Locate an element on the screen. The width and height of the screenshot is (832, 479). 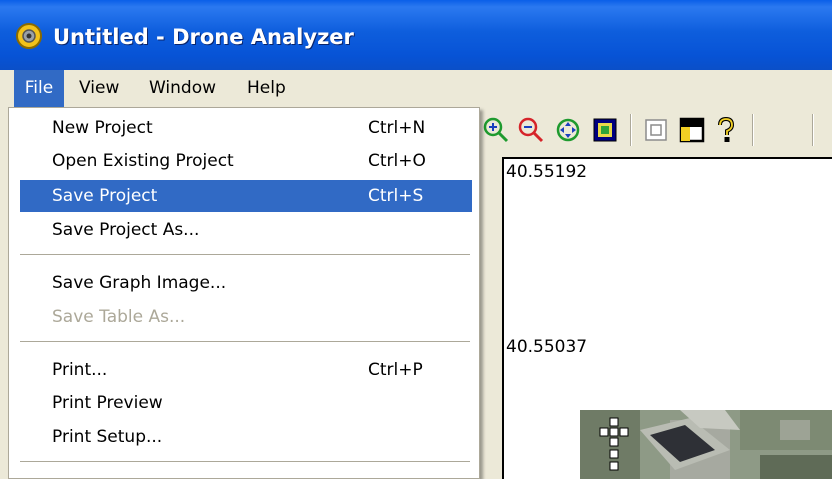
menu-view: View is located at coordinates (99, 88).